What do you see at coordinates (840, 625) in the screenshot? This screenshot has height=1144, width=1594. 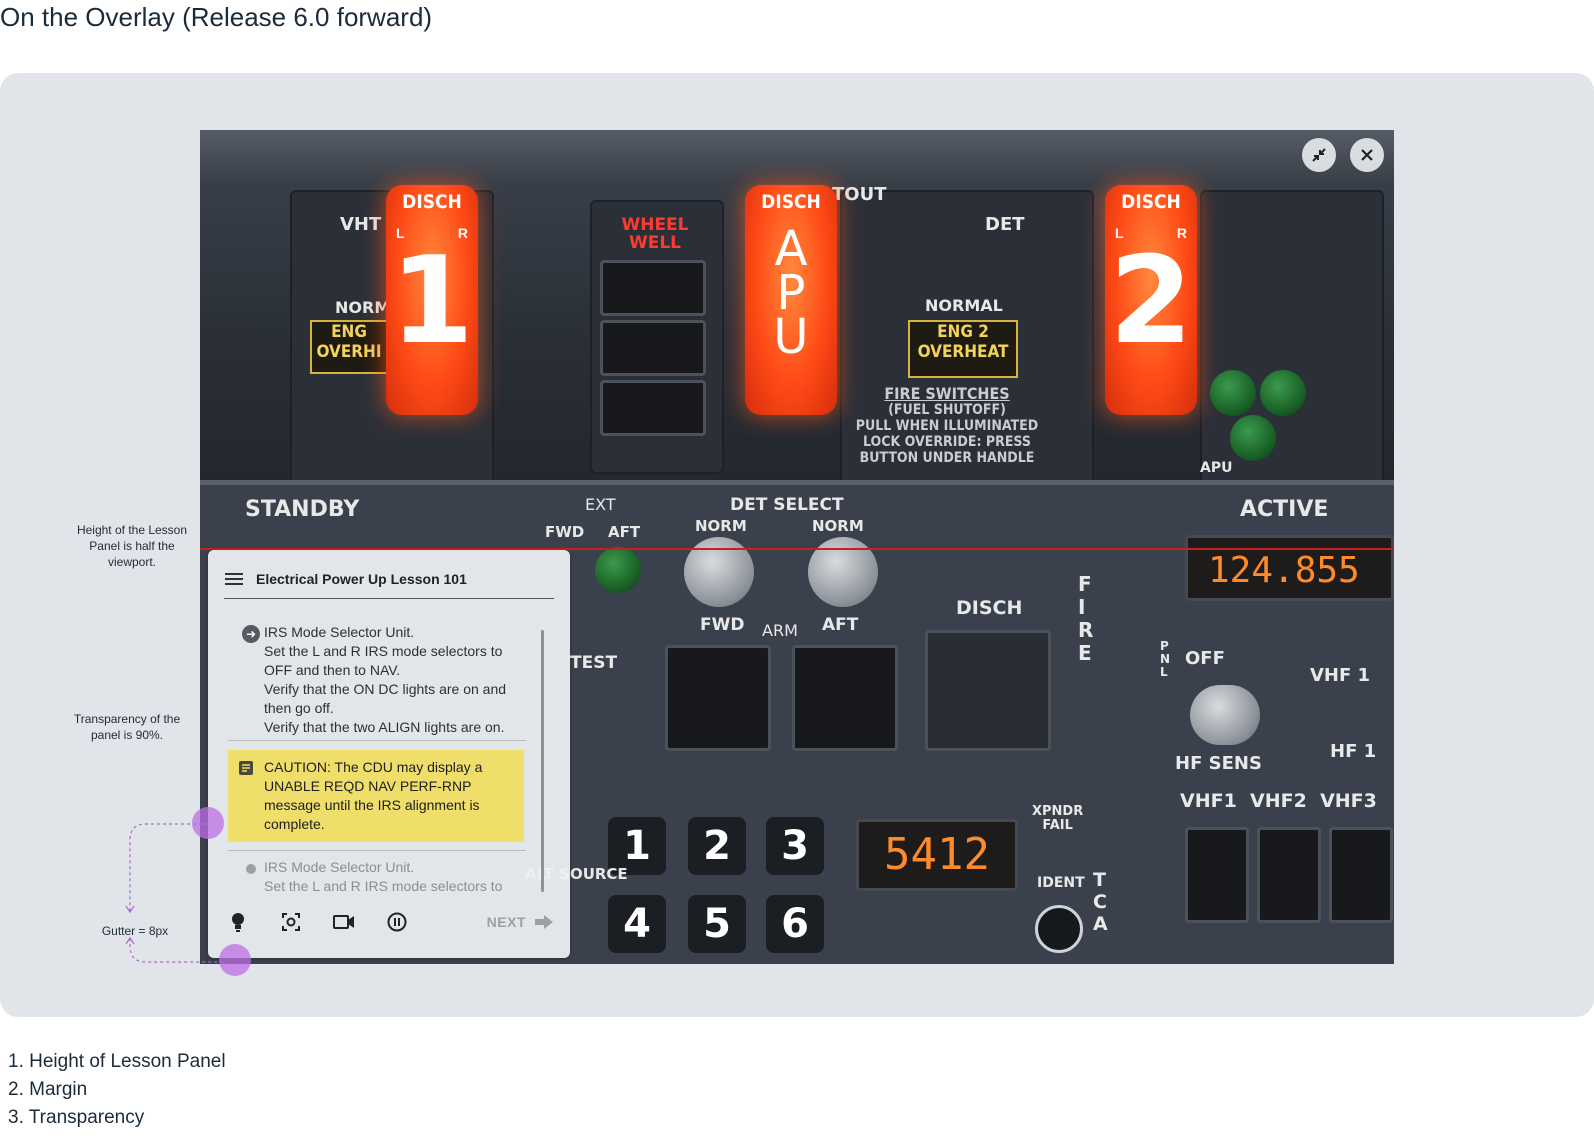 I see `aft-label: AFT` at bounding box center [840, 625].